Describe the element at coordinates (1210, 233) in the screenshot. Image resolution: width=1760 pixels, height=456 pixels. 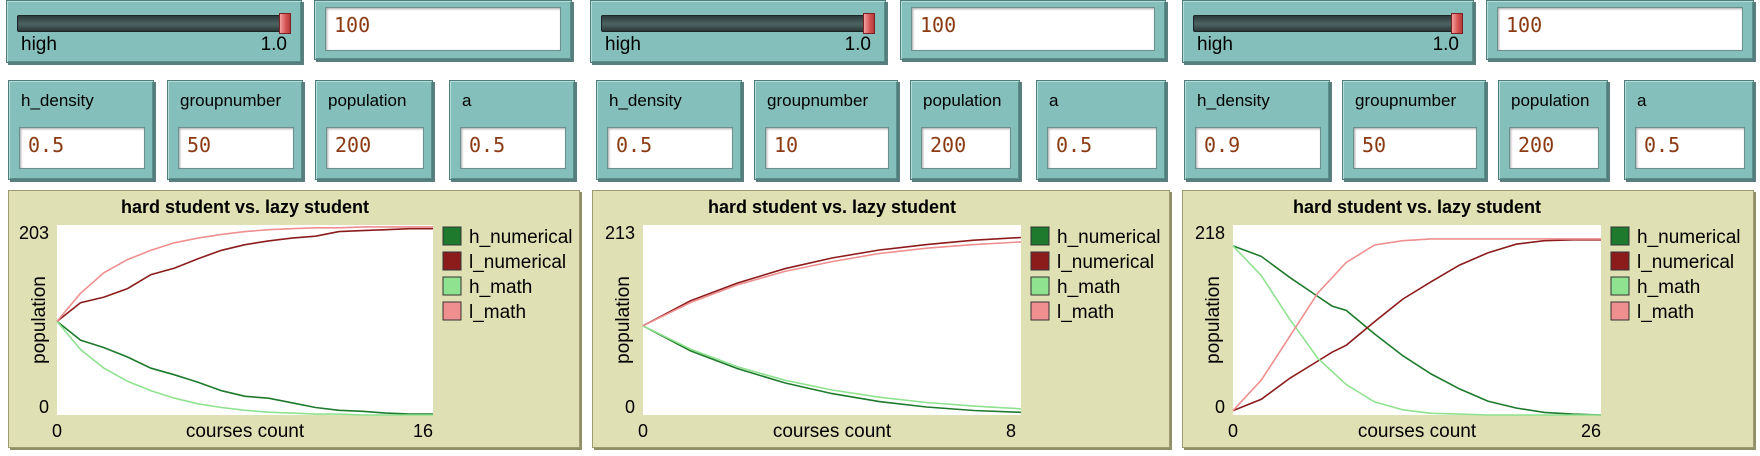
I see `y-tick-label: 218` at that location.